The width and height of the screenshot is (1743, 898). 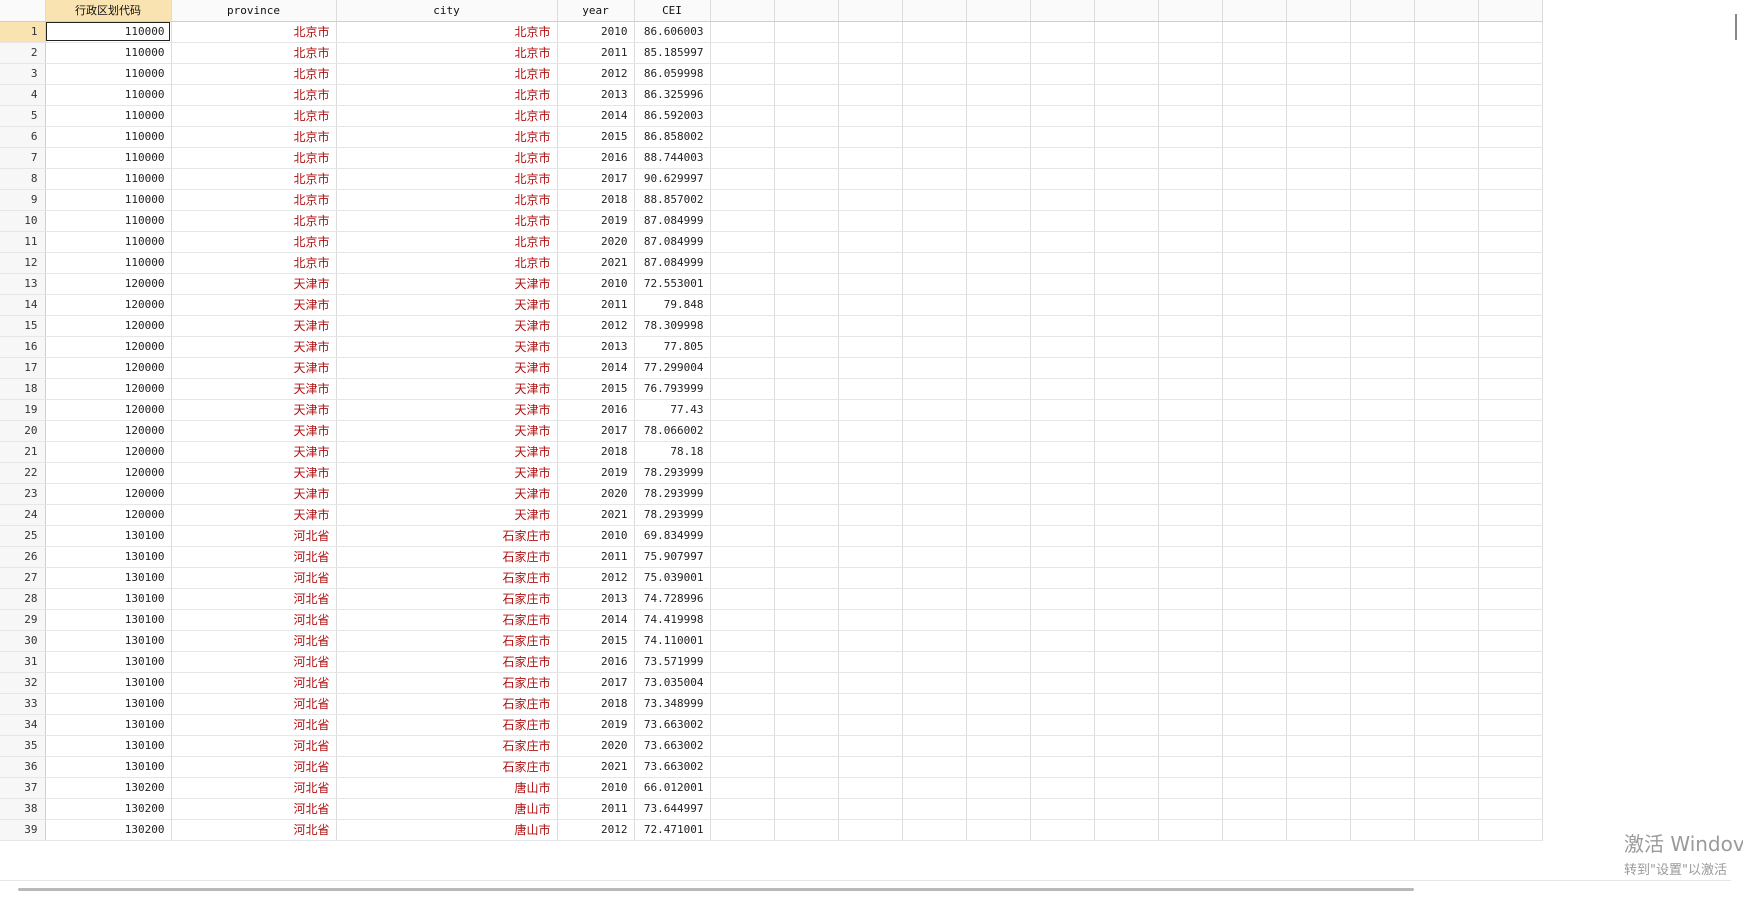 I want to click on vertical-scroll-thumb, so click(x=1736, y=27).